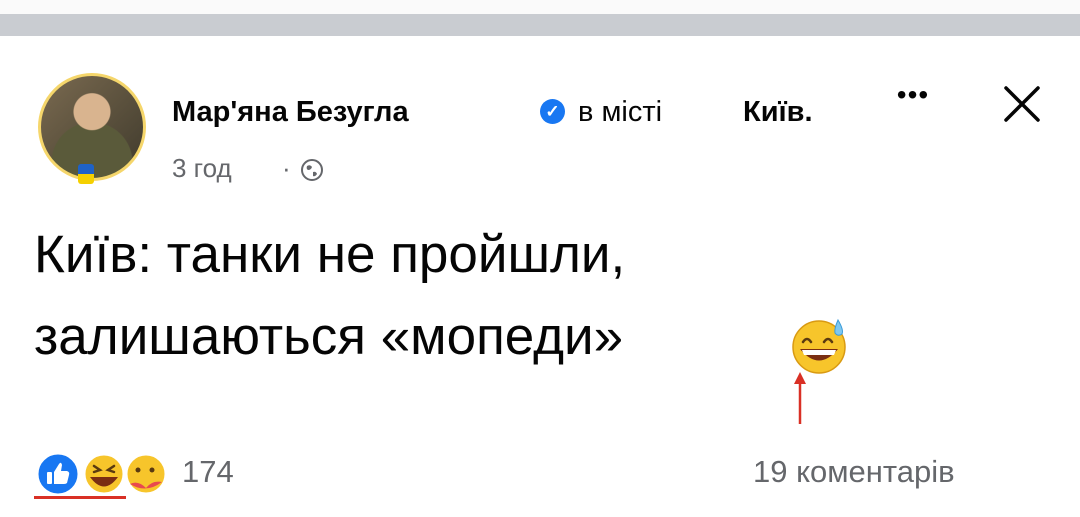  I want to click on post-text-line-1: Київ: танки не пройшли,, so click(330, 254).